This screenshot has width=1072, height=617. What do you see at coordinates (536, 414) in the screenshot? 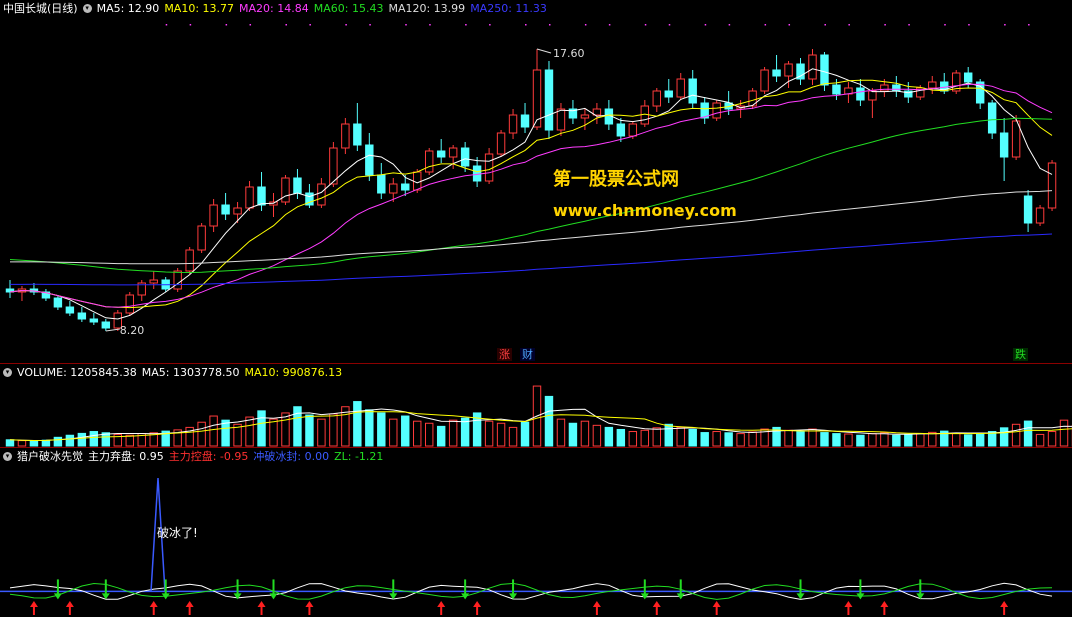
I see `volume-chart` at bounding box center [536, 414].